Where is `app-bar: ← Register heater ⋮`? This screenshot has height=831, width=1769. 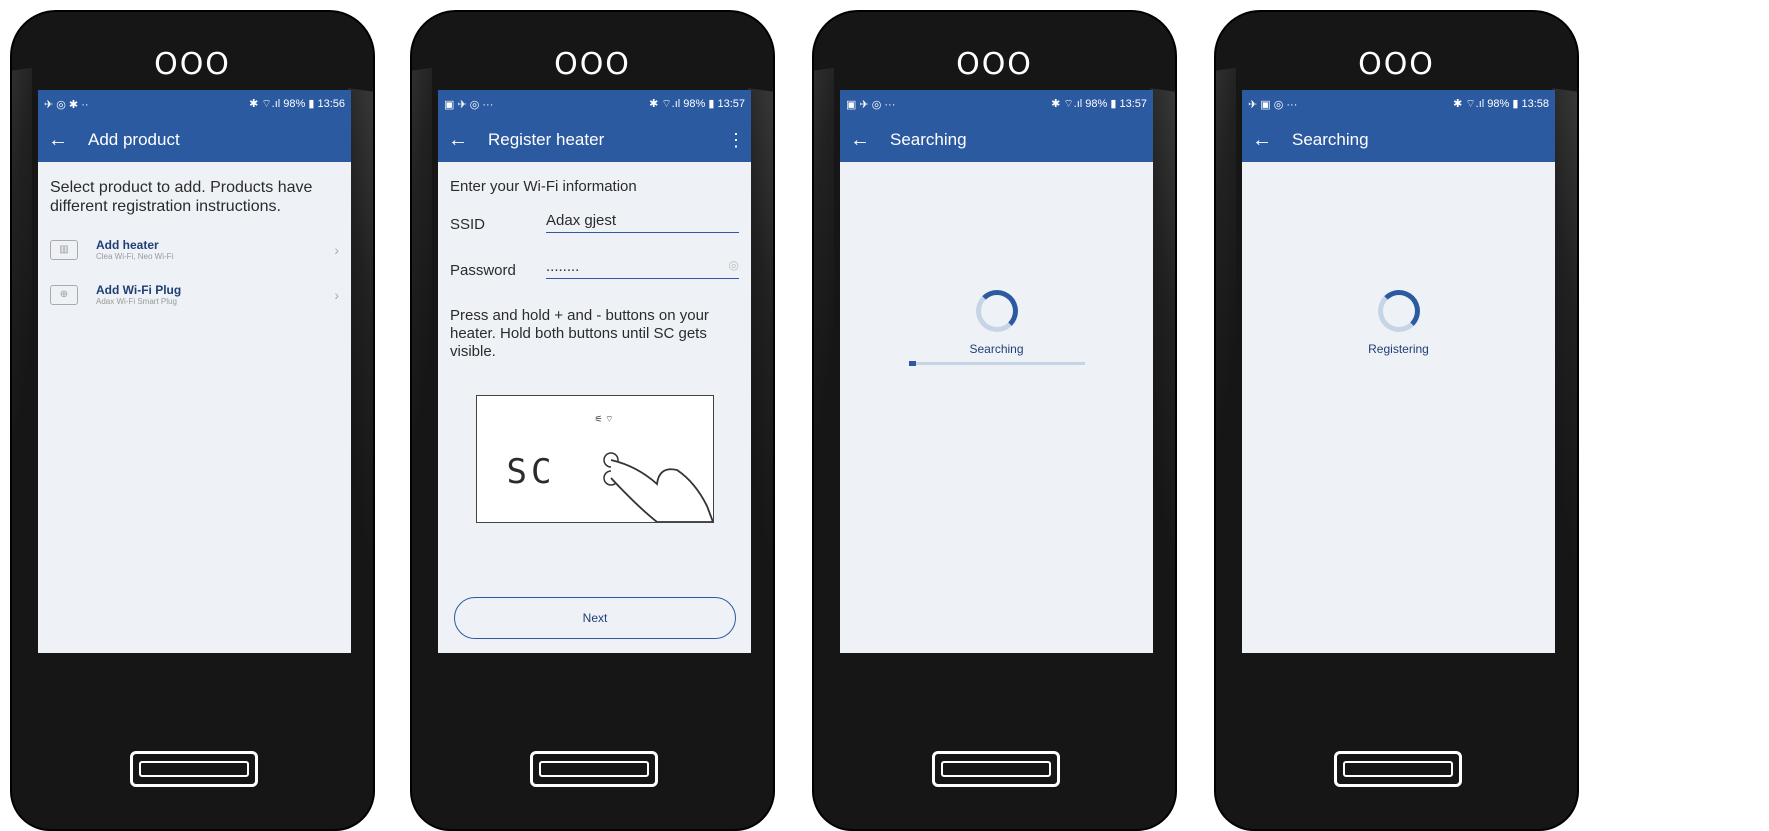
app-bar: ← Register heater ⋮ is located at coordinates (594, 140).